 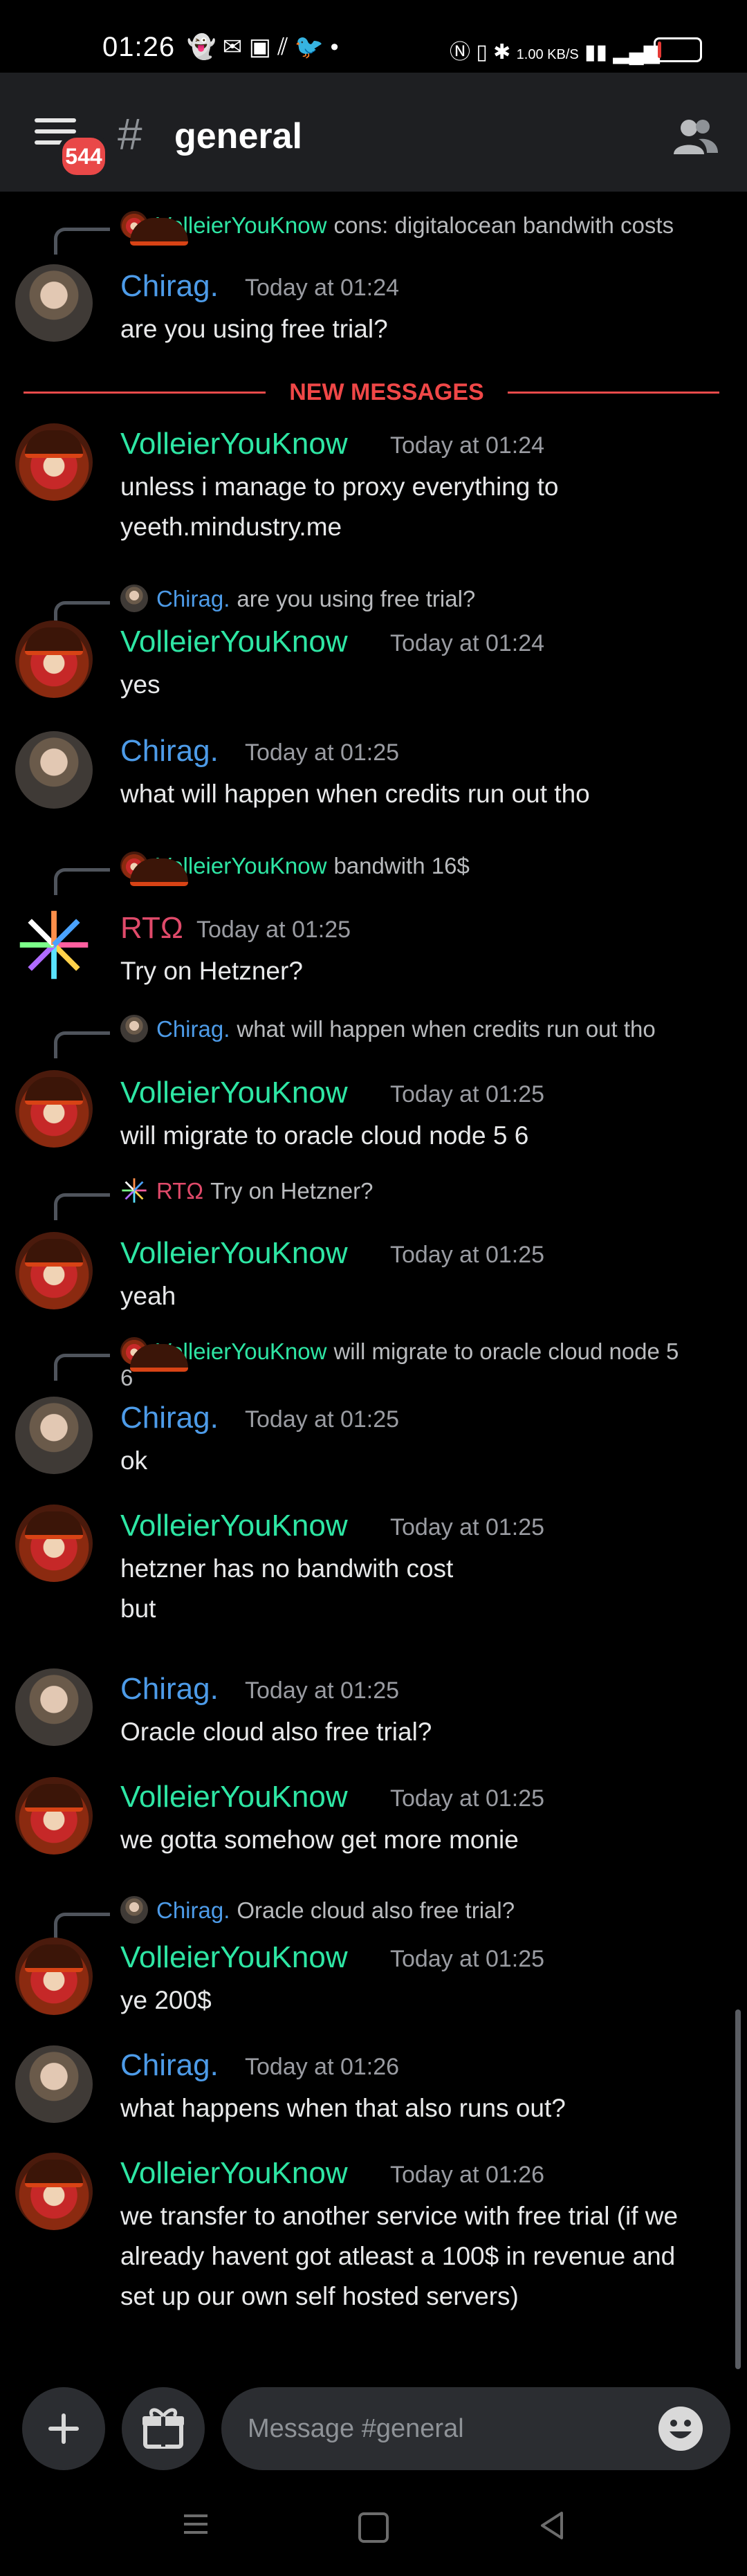 I want to click on message-text: are you using free trial?, so click(x=254, y=329).